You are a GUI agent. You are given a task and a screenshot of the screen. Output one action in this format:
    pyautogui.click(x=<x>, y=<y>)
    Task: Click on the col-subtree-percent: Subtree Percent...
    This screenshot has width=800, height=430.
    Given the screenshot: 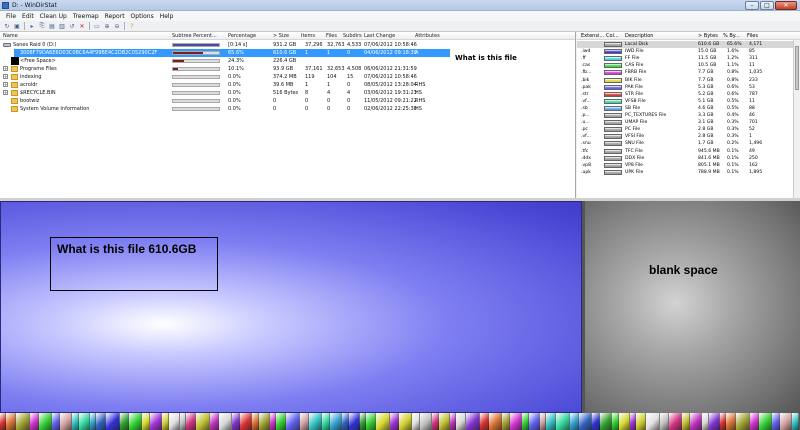 What is the action you would take?
    pyautogui.click(x=194, y=36)
    